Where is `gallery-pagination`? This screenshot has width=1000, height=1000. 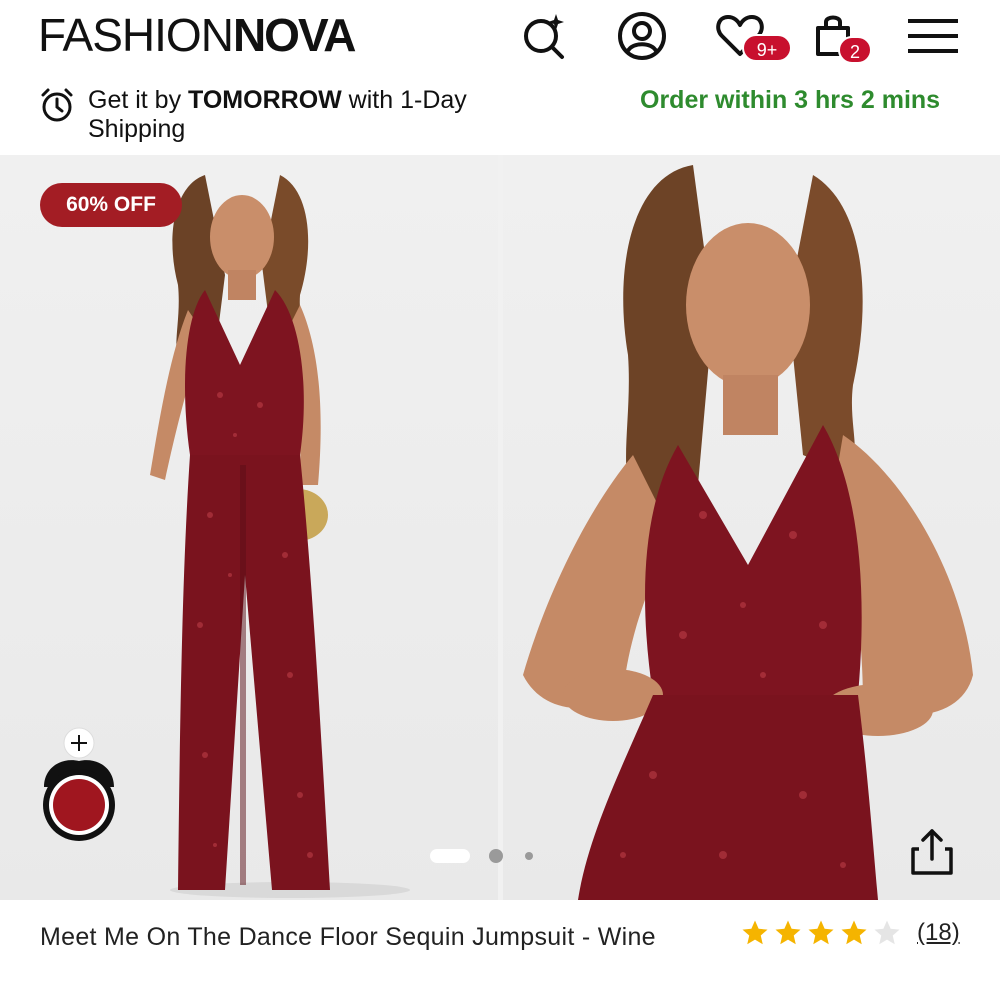 gallery-pagination is located at coordinates (485, 856).